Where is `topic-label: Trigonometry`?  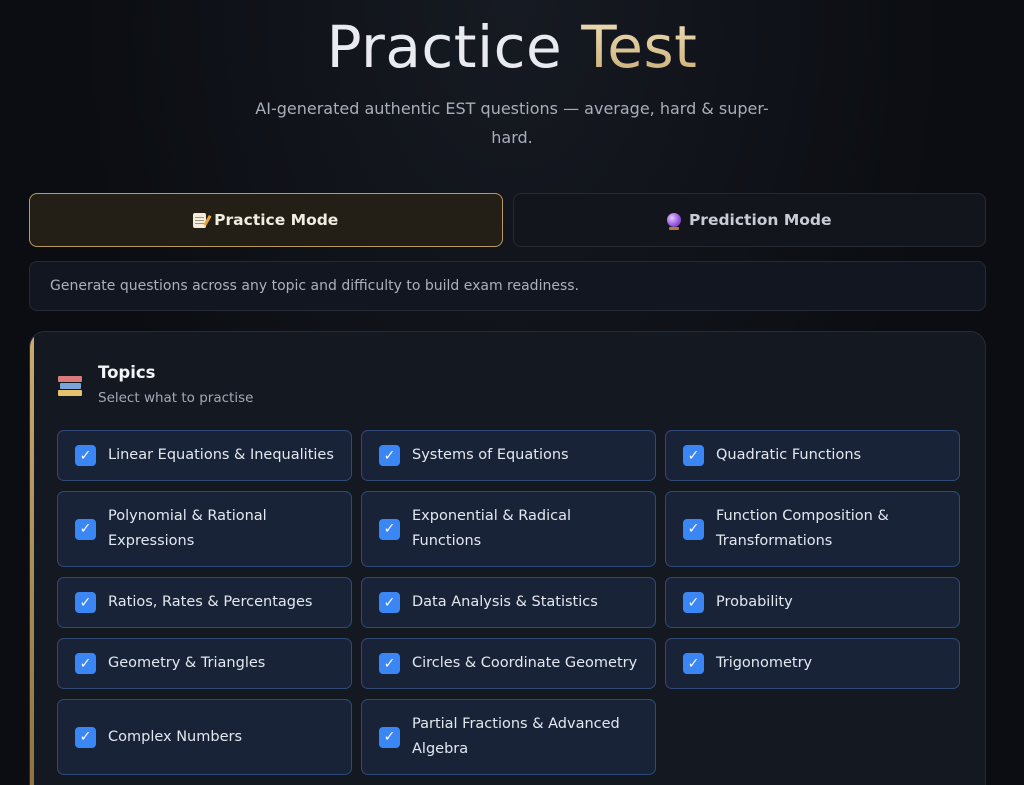 topic-label: Trigonometry is located at coordinates (764, 663).